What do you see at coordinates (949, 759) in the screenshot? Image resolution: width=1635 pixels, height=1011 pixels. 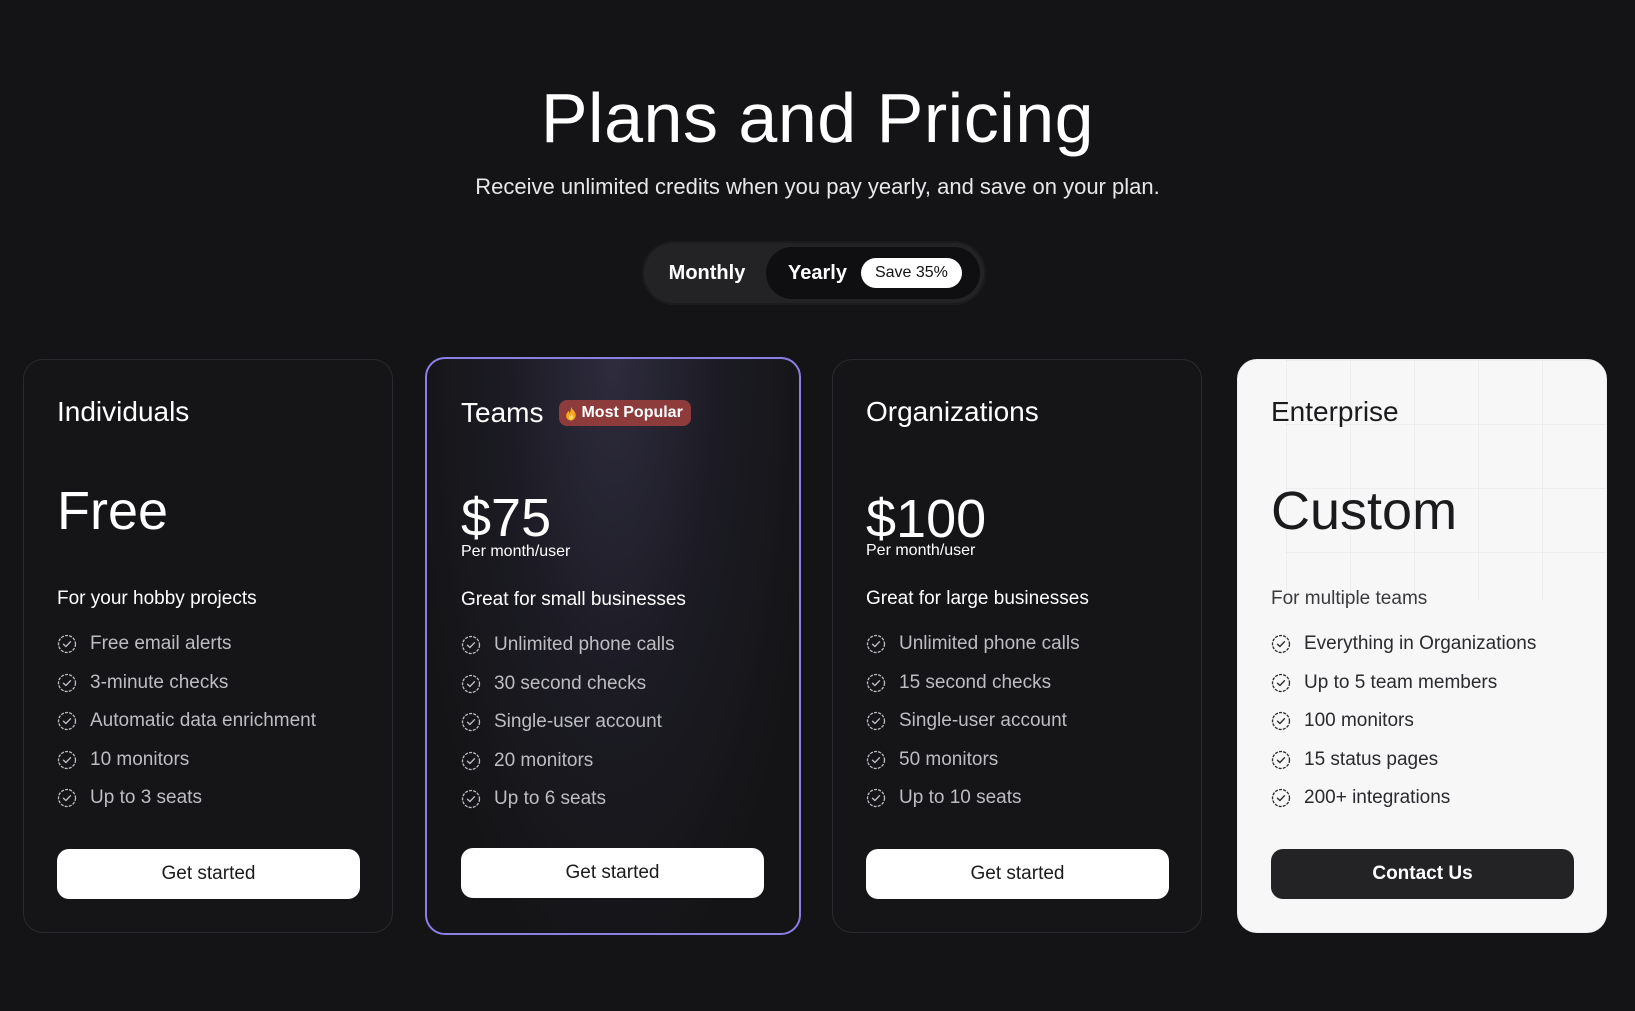 I see `feature-text: 50 monitors` at bounding box center [949, 759].